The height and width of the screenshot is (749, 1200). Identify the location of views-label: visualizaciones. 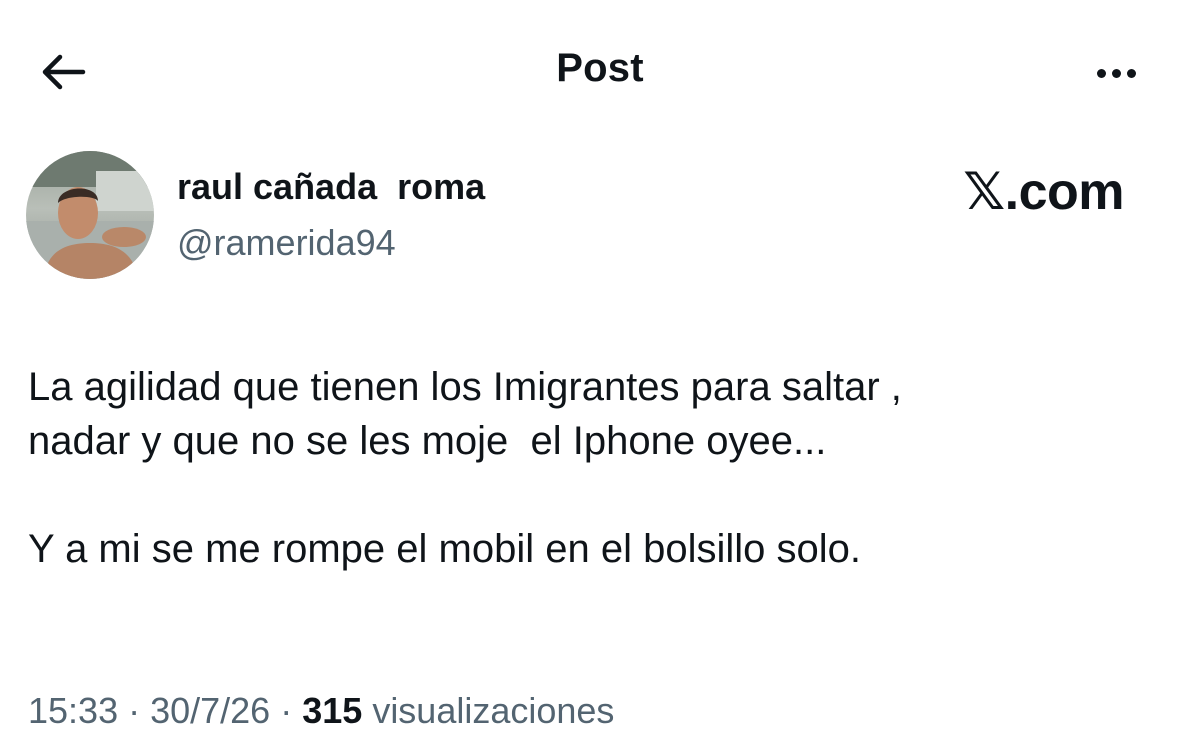
(493, 710).